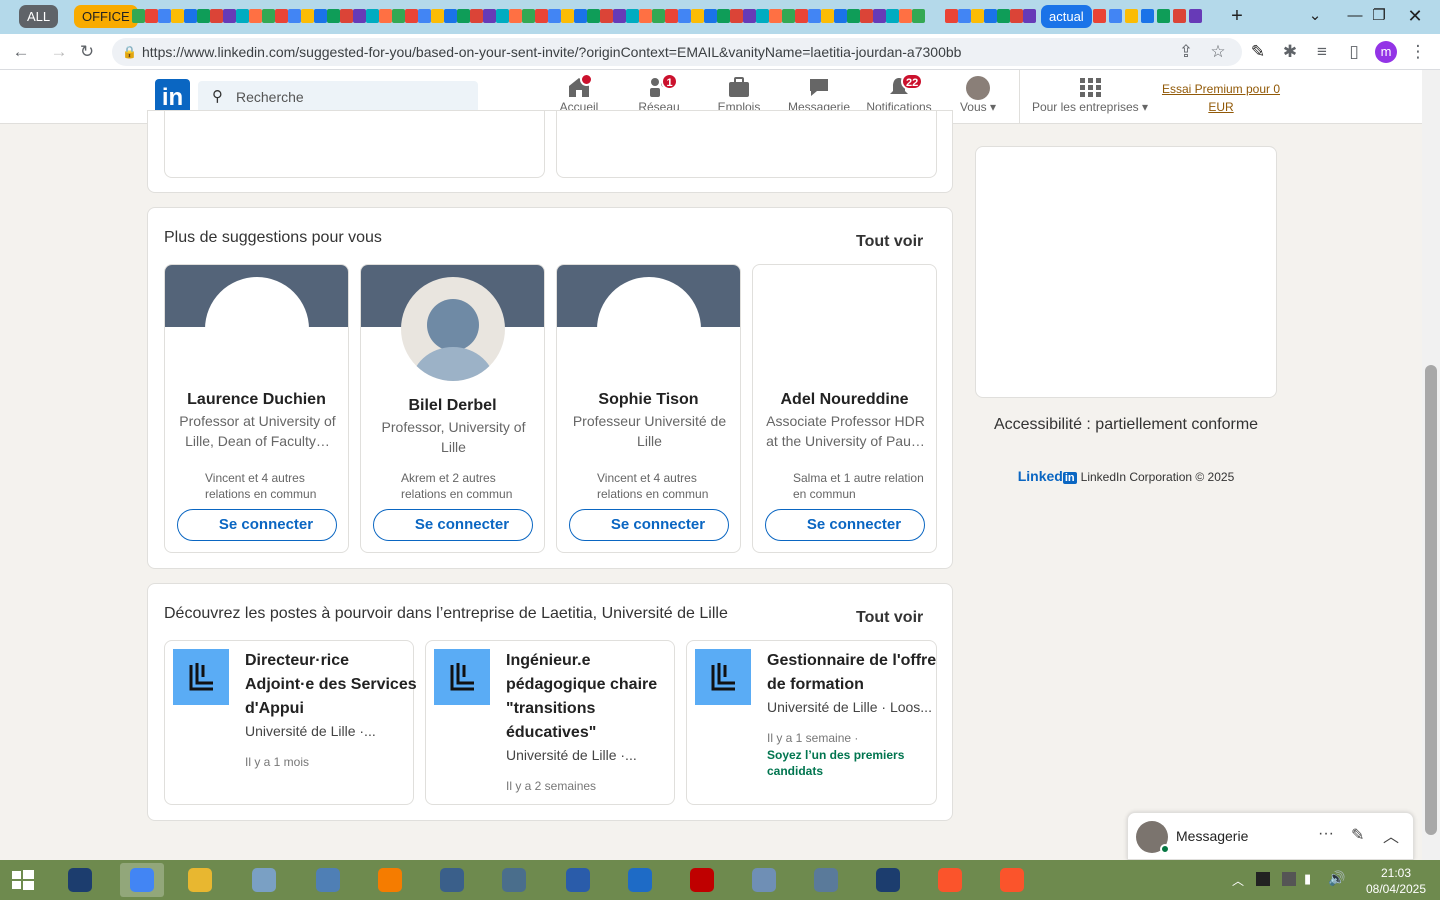  I want to click on news-icon, so click(452, 880).